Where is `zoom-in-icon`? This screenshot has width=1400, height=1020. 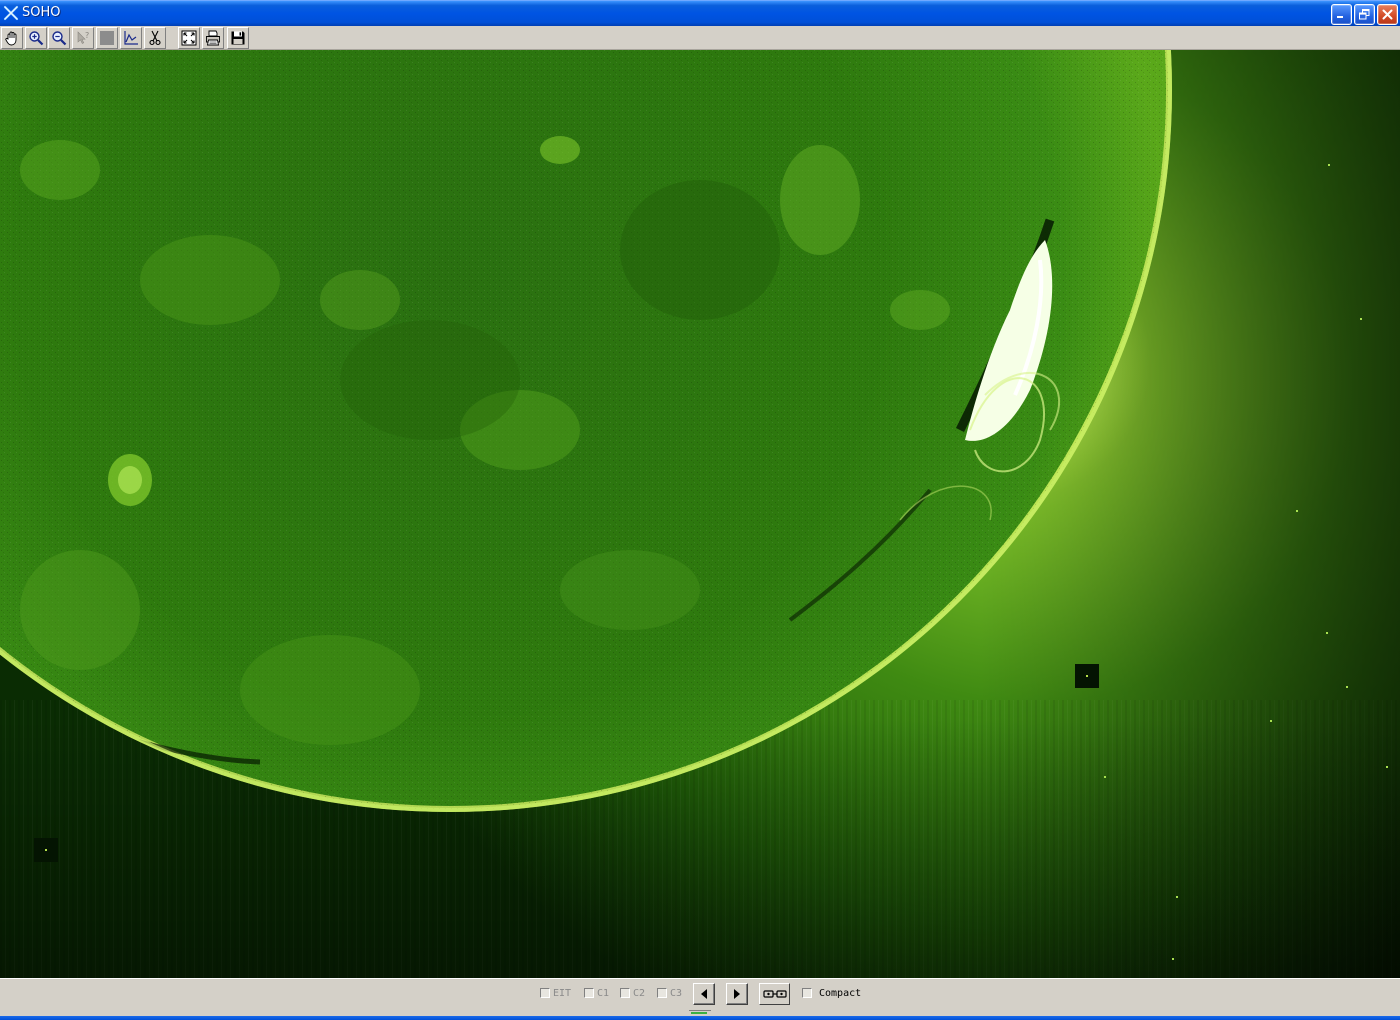
zoom-in-icon is located at coordinates (36, 38).